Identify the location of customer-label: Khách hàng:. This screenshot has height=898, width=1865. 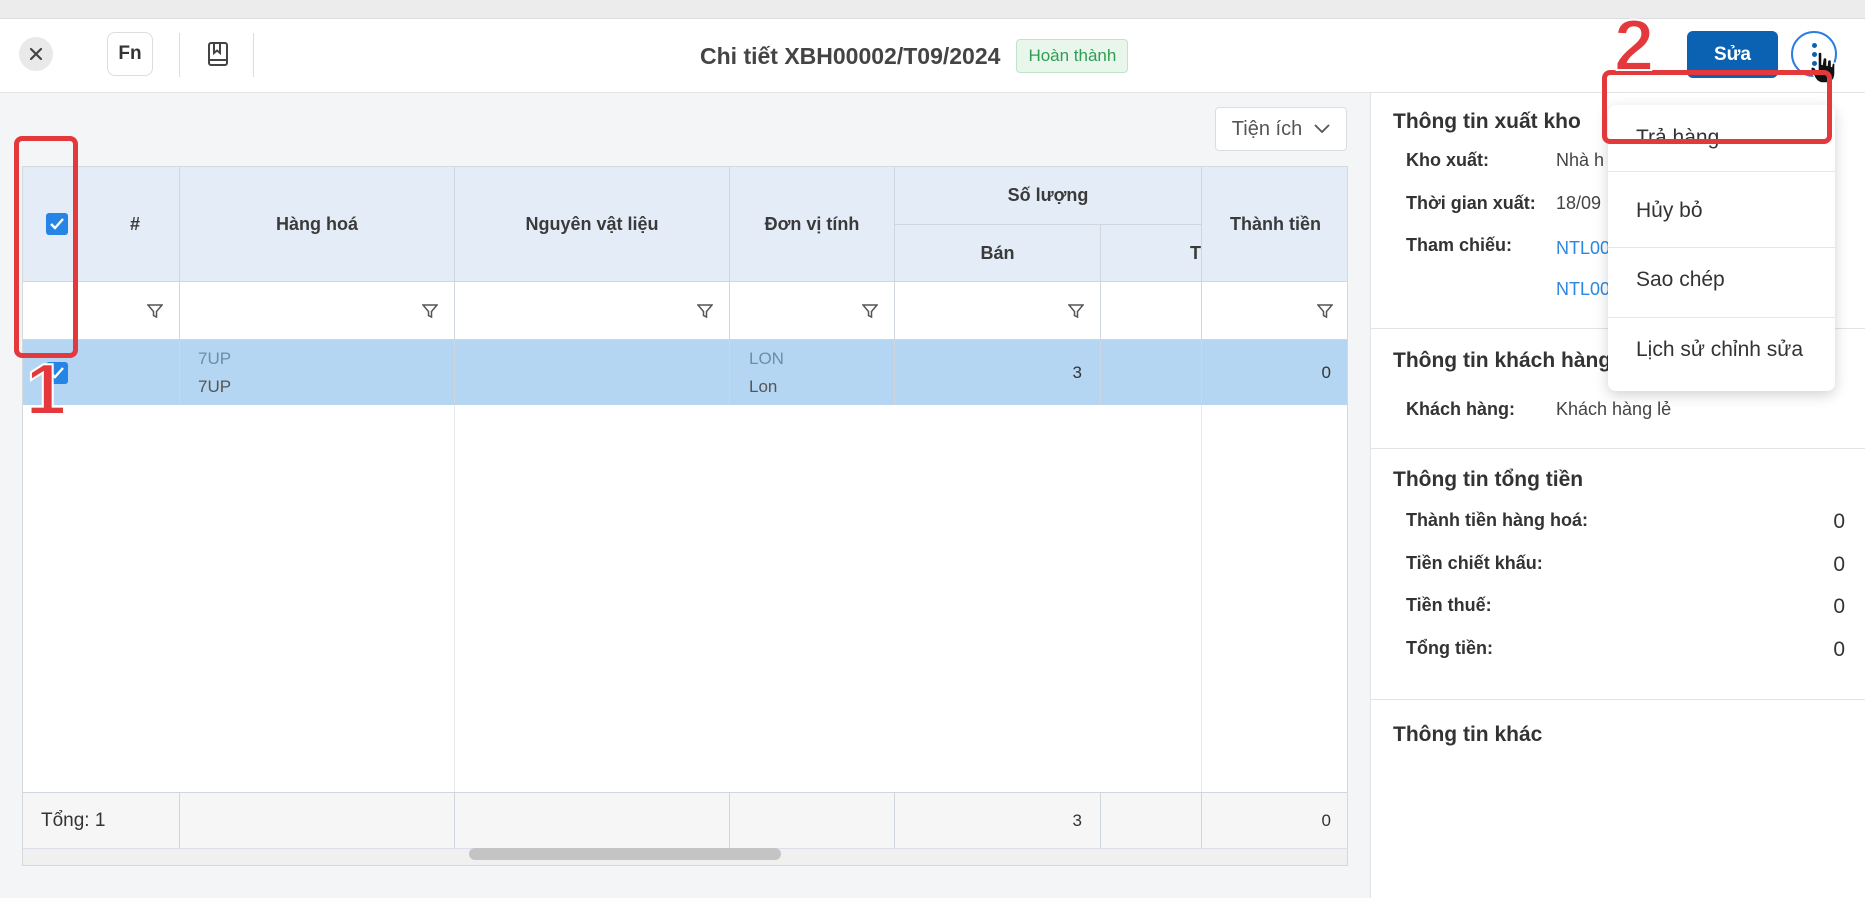
(1461, 409).